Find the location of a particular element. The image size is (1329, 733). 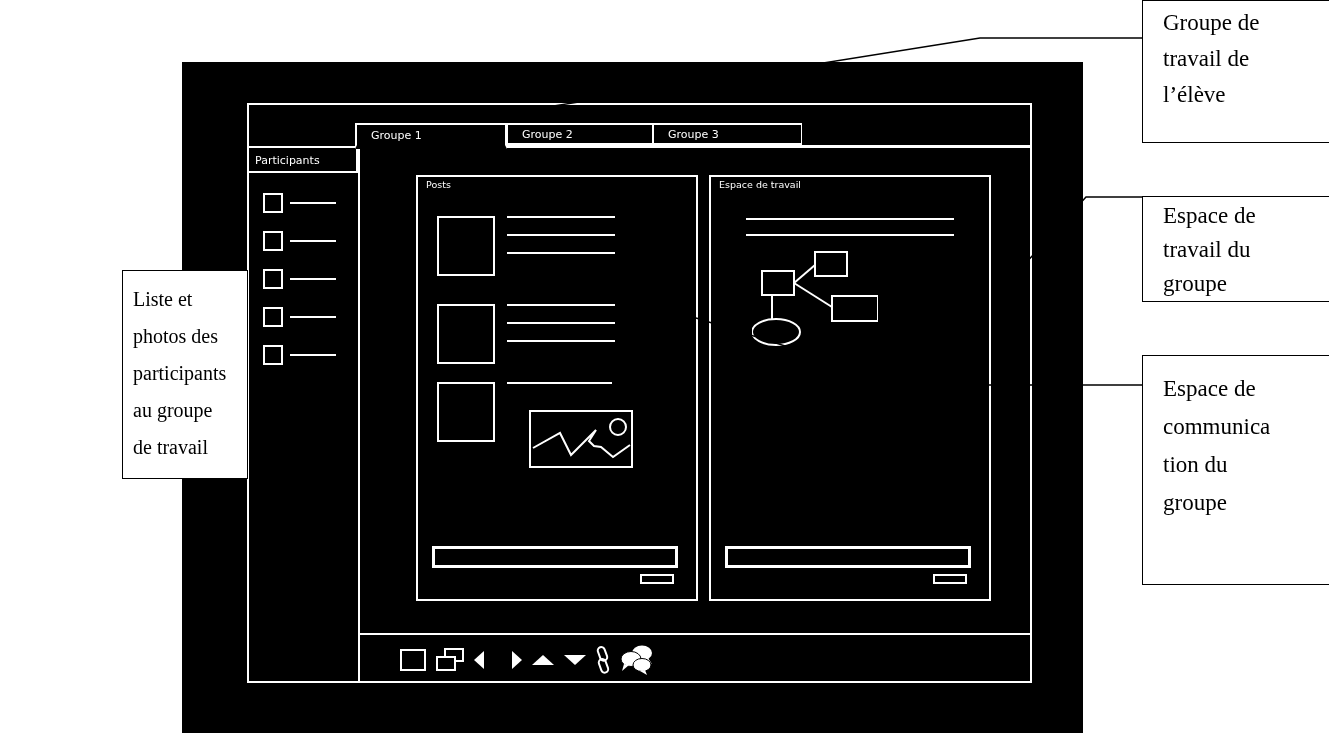

tab: Groupe 1 is located at coordinates (431, 136).